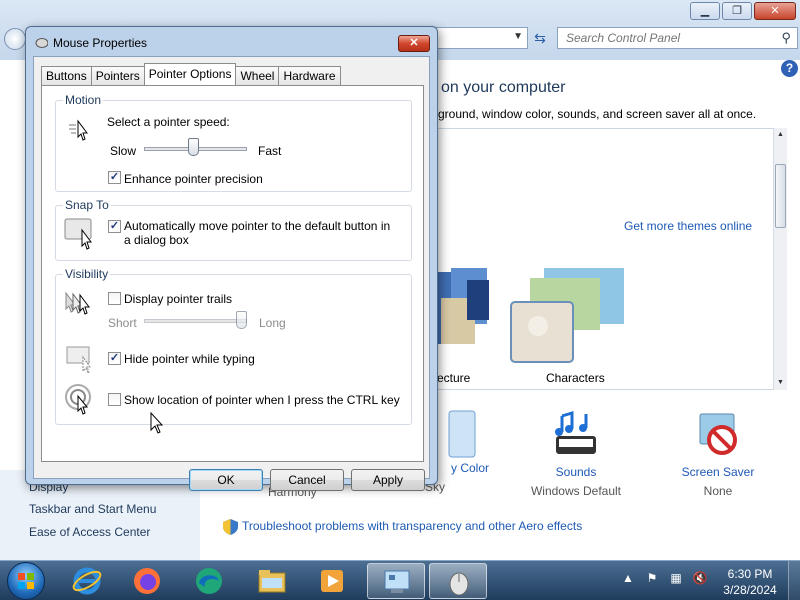  Describe the element at coordinates (575, 432) in the screenshot. I see `sounds-icon` at that location.